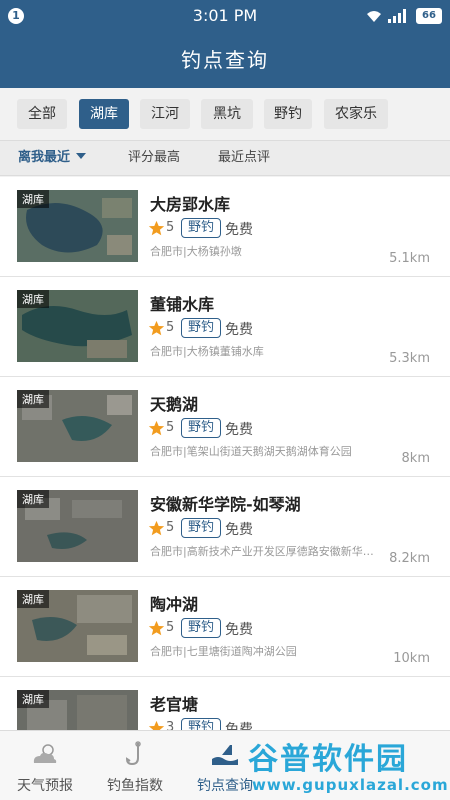 This screenshot has height=800, width=450. I want to click on watermark-logo: 谷普软件园 www.gupuxlazal.com, so click(348, 765).